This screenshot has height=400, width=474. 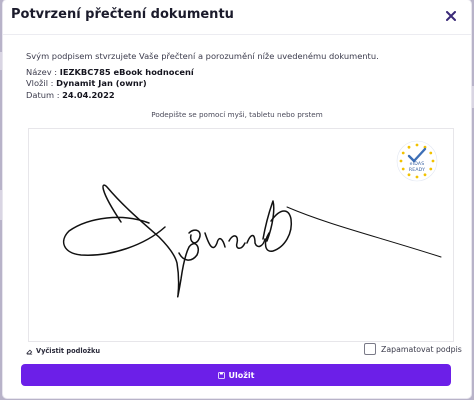 I want to click on uploaded-value: Dynamit Jan (ownr), so click(x=101, y=83).